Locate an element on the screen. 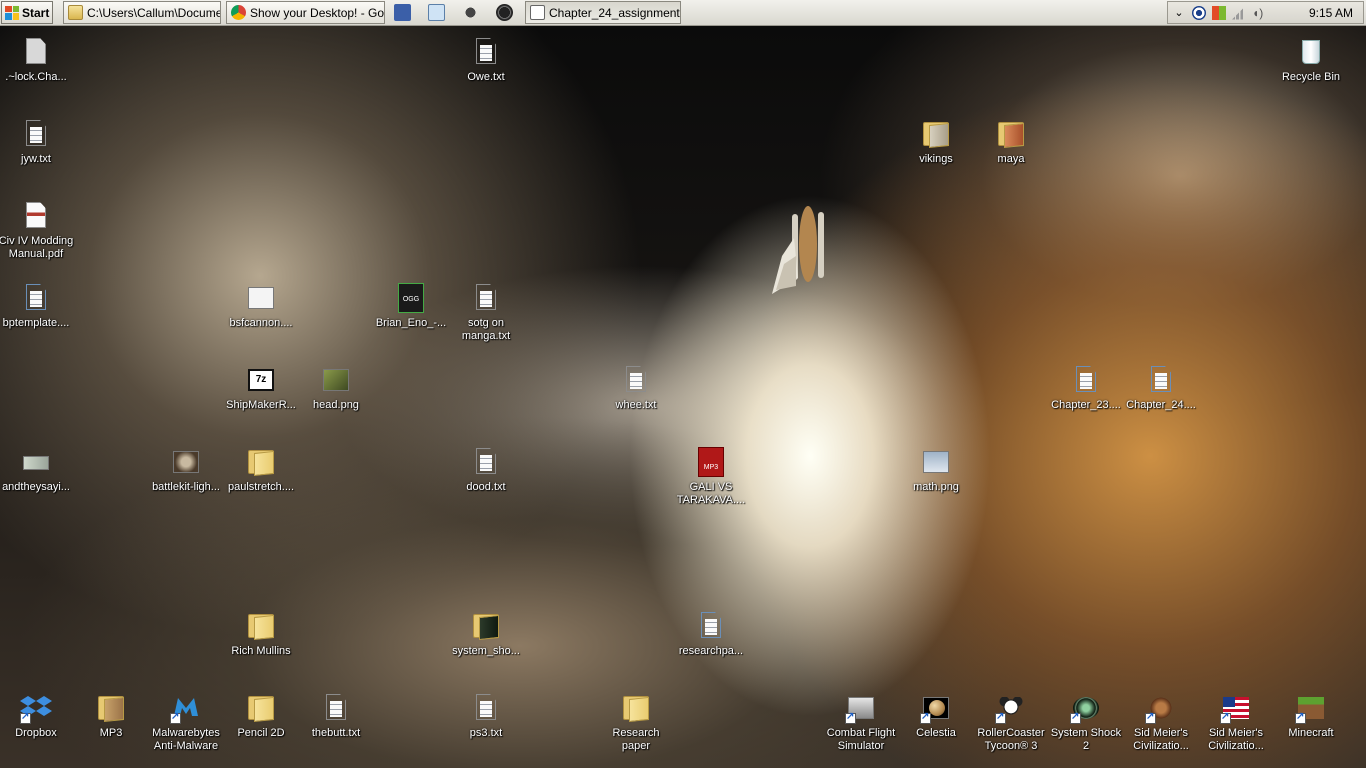 The width and height of the screenshot is (1366, 768). icon-label: math.png is located at coordinates (936, 487).